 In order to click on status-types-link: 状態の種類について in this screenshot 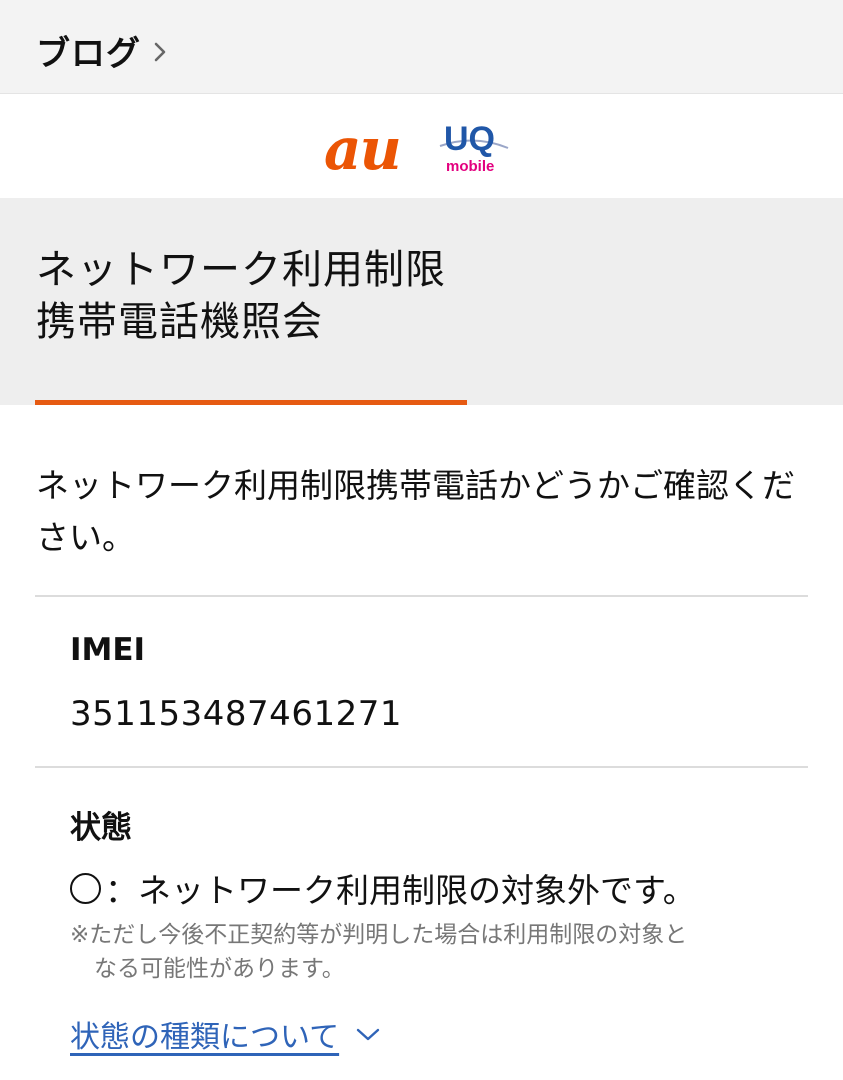, I will do `click(225, 1034)`.